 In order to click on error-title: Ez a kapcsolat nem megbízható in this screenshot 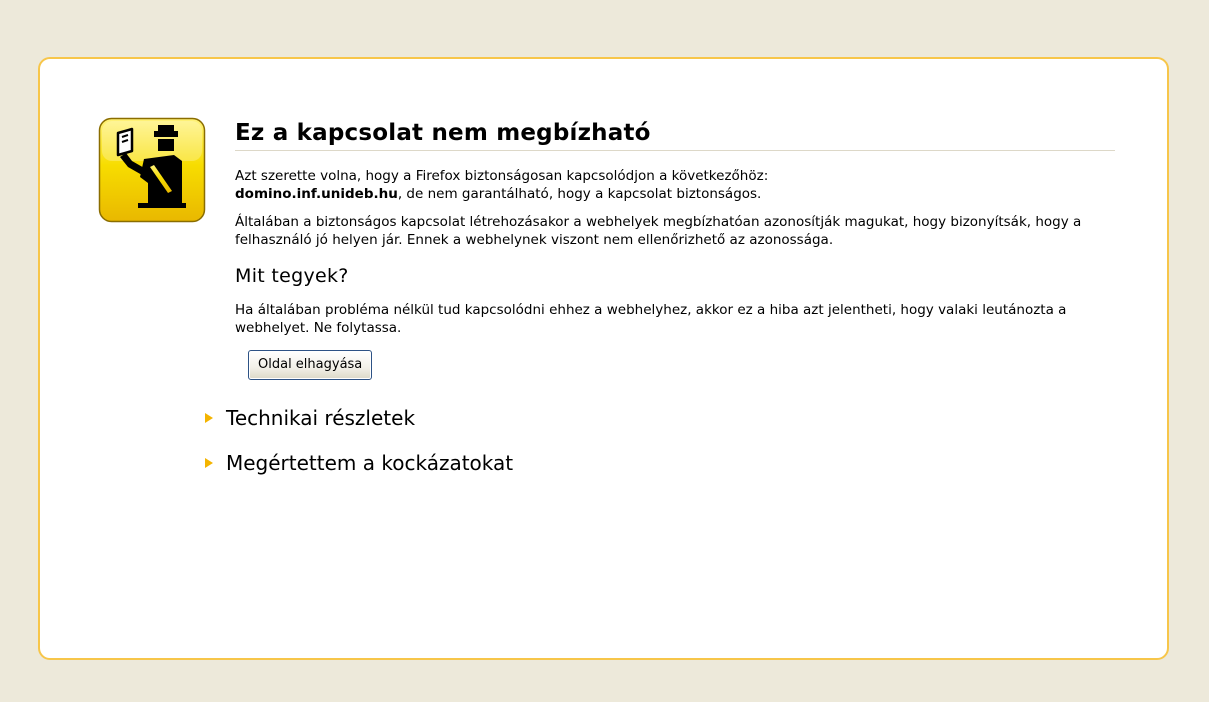, I will do `click(675, 134)`.